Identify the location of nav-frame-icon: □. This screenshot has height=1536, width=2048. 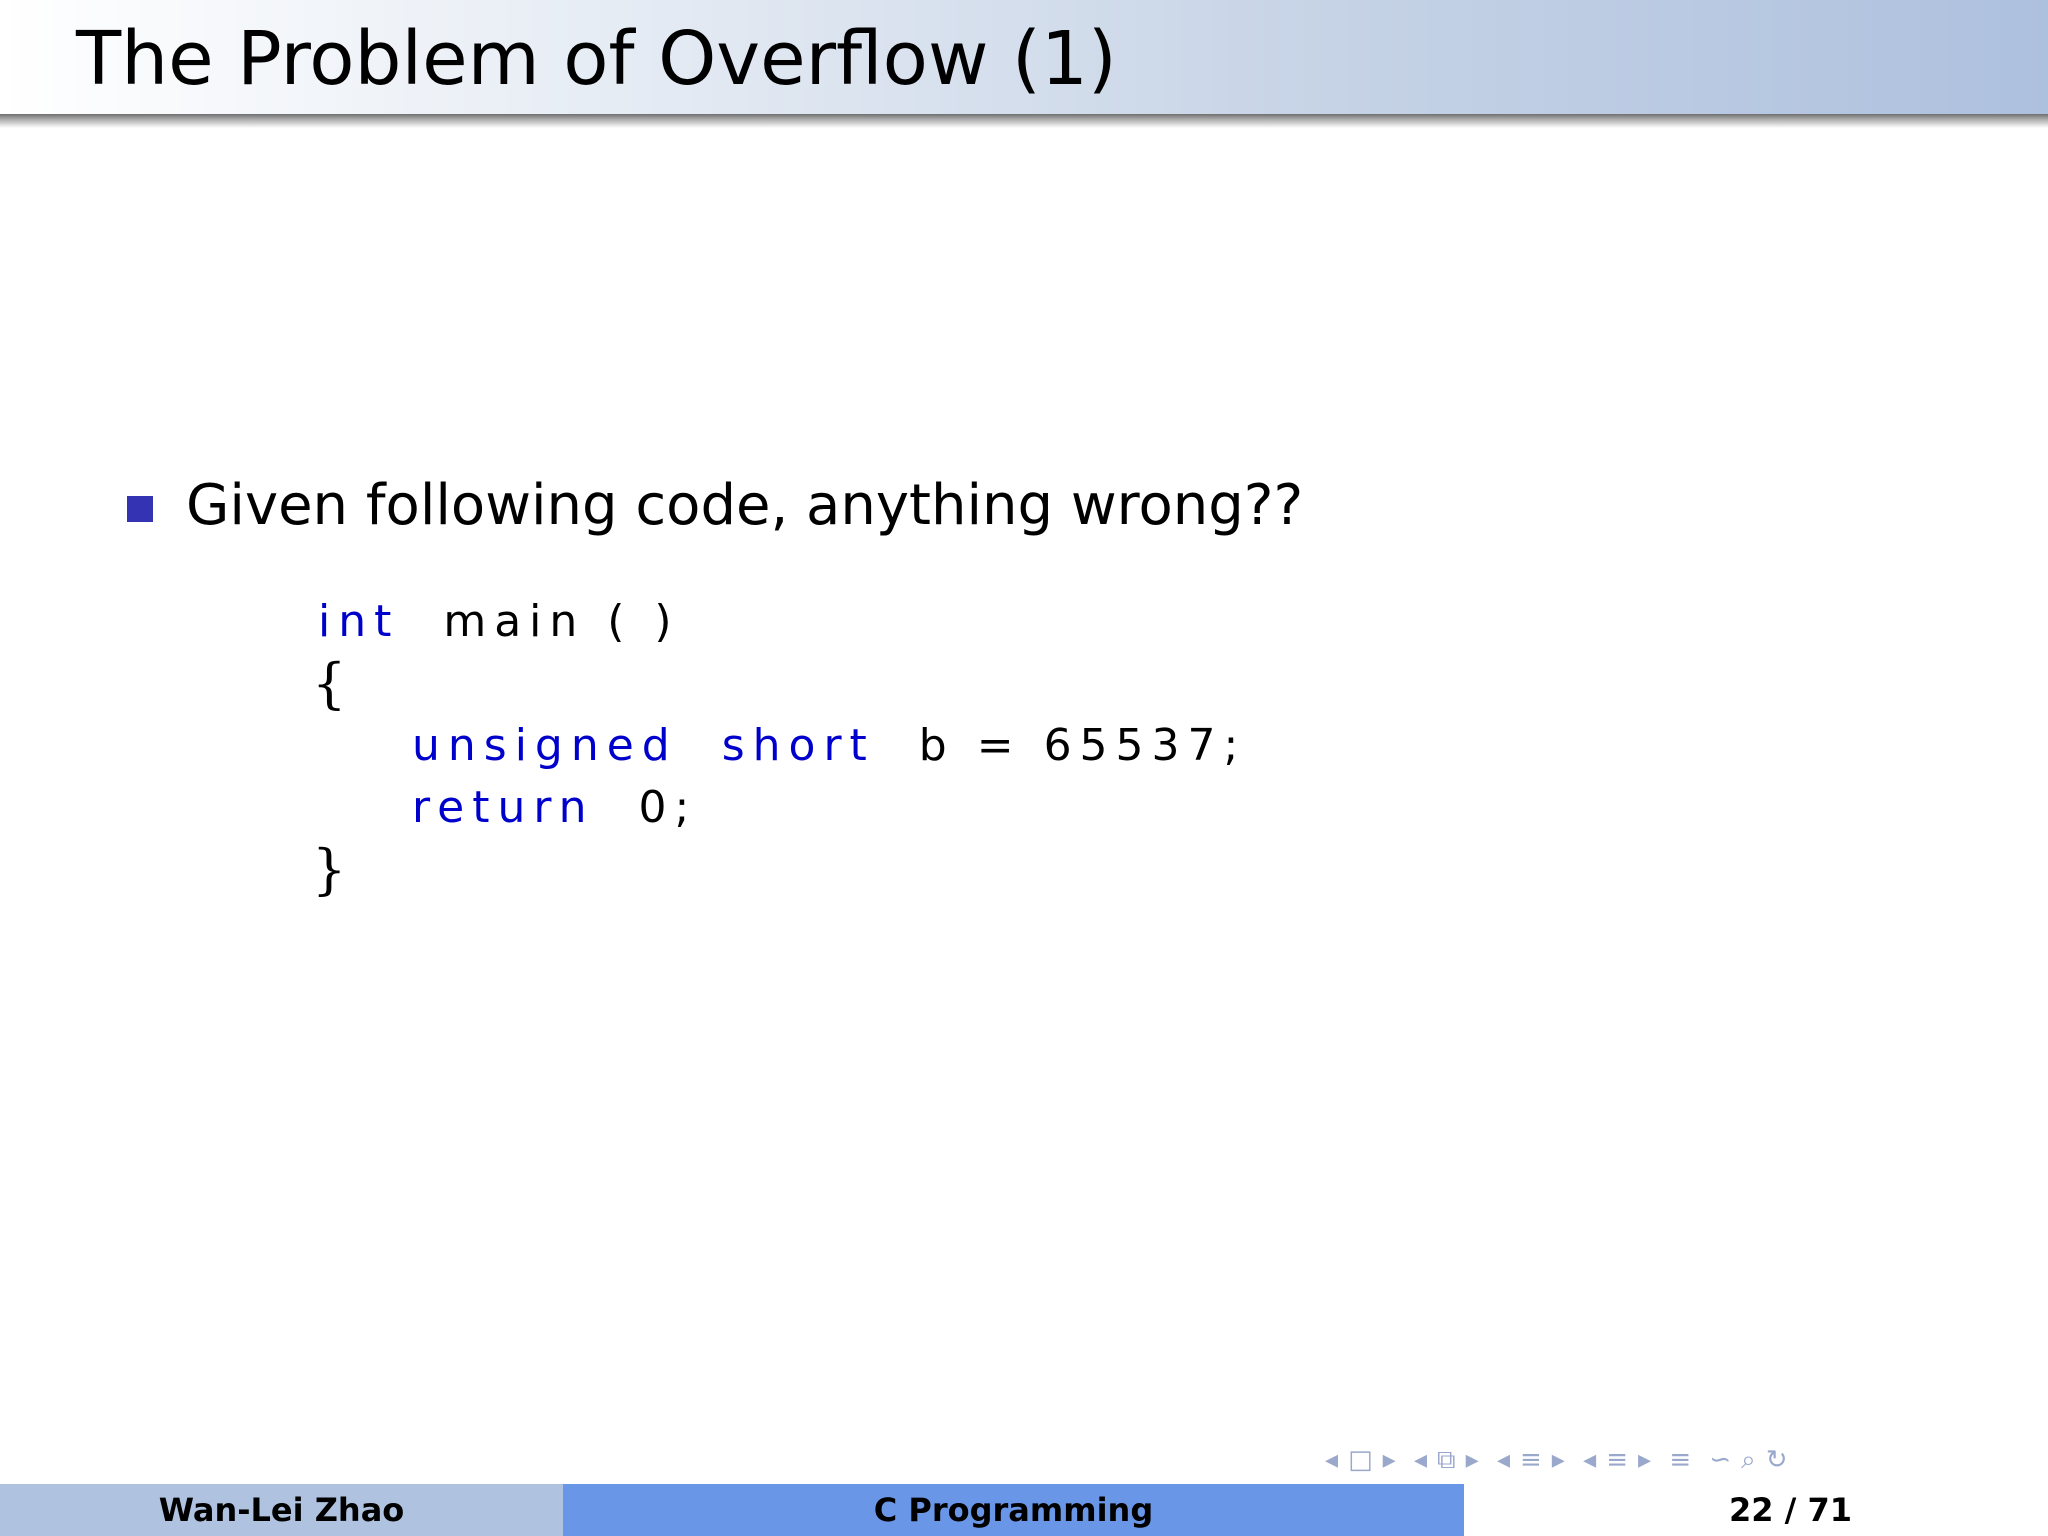
(1360, 1460).